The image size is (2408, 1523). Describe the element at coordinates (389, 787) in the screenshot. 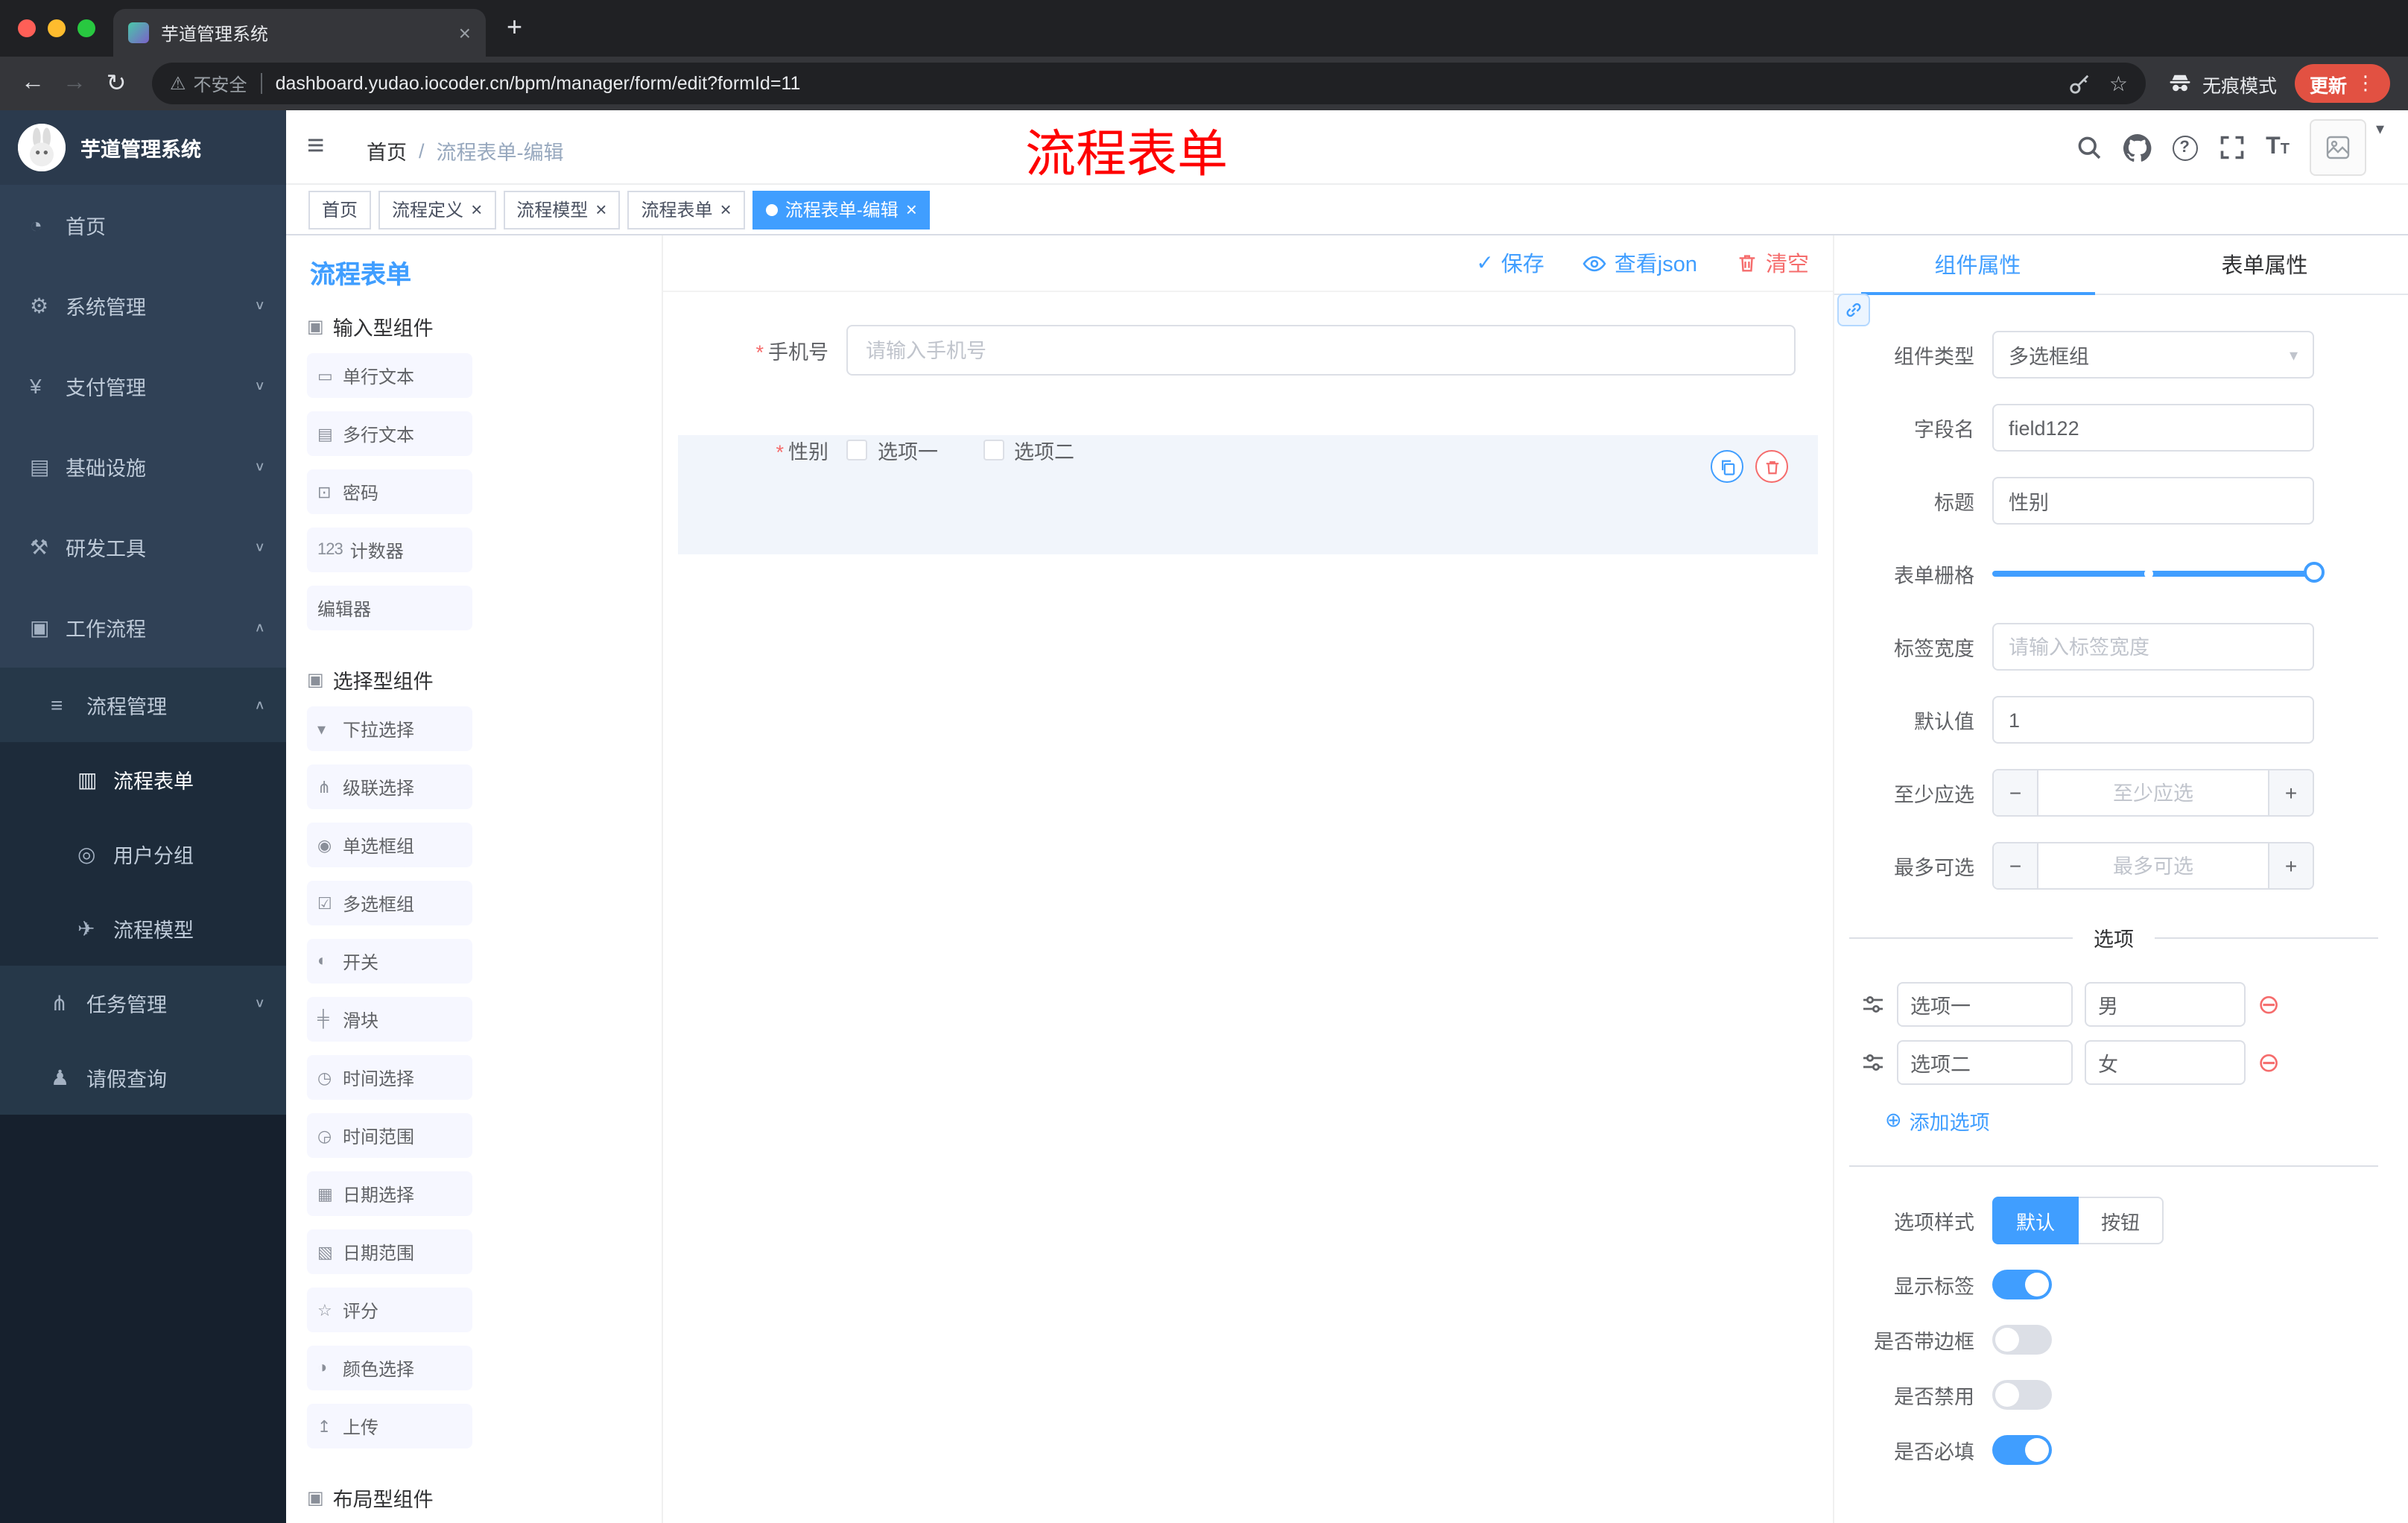

I see `component-item: ⋔ 级联选择` at that location.